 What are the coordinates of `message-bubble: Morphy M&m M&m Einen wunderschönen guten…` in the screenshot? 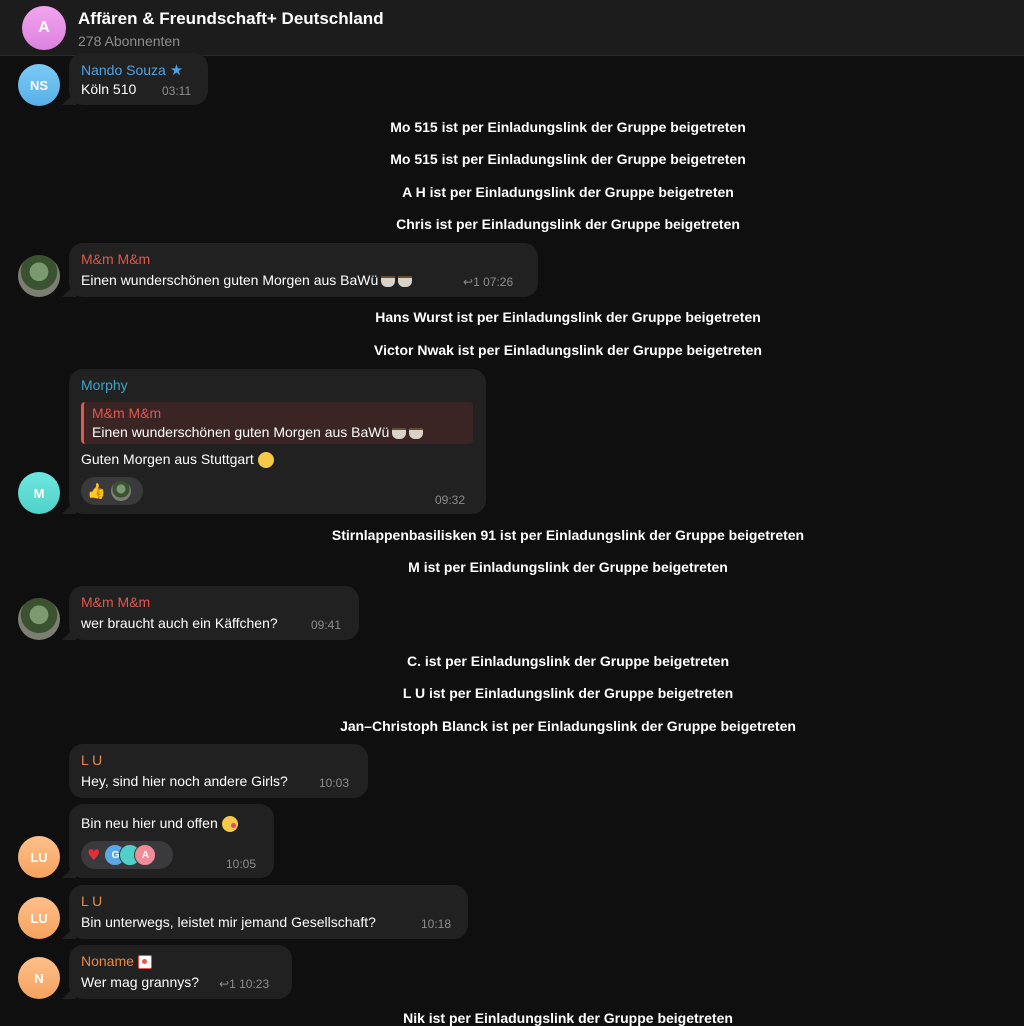 It's located at (277, 441).